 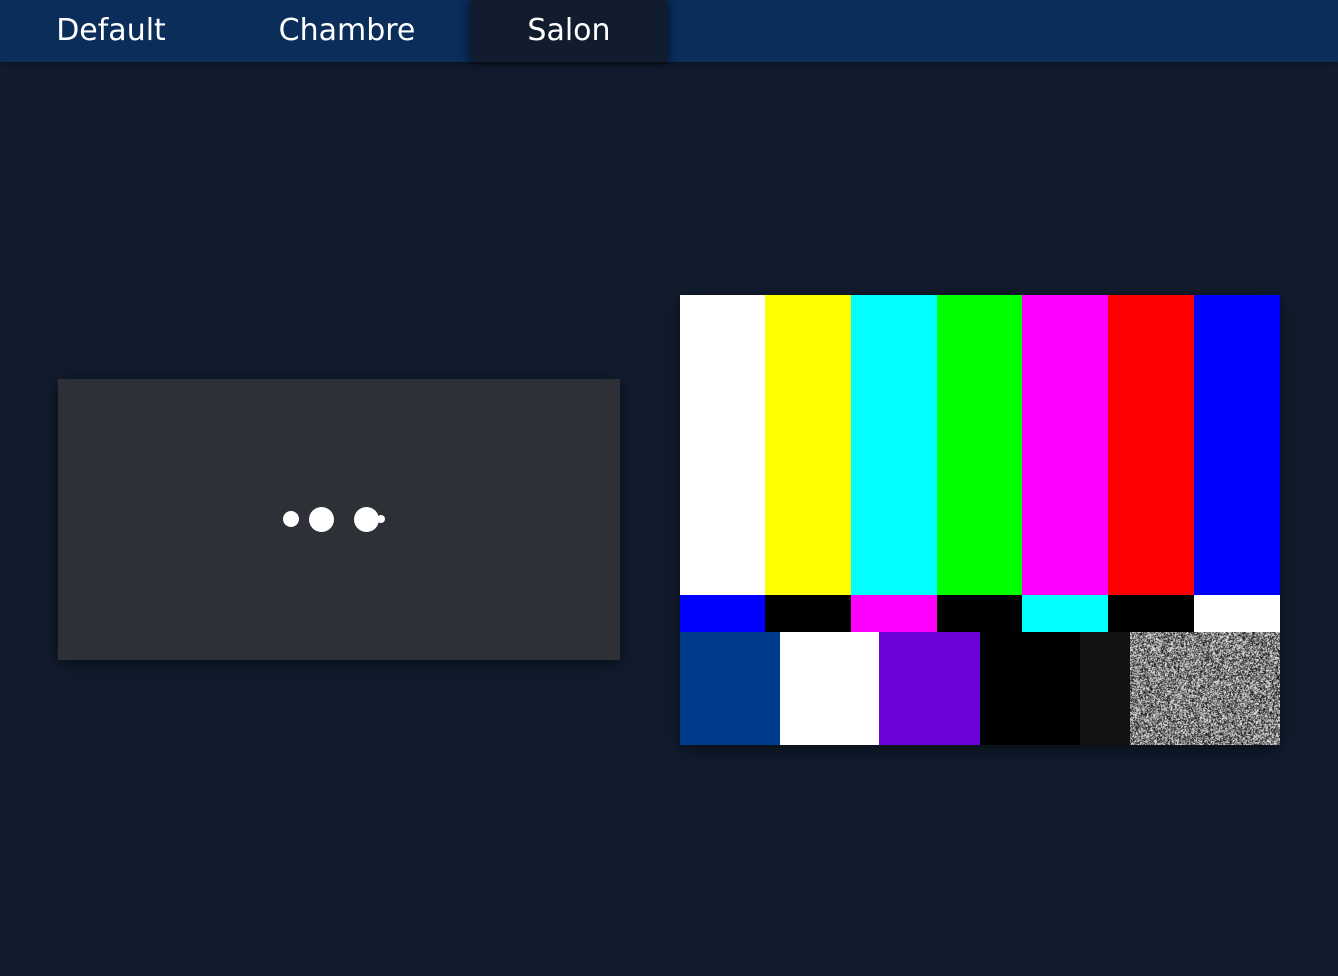 I want to click on tab-chambre: Chambre, so click(x=347, y=31).